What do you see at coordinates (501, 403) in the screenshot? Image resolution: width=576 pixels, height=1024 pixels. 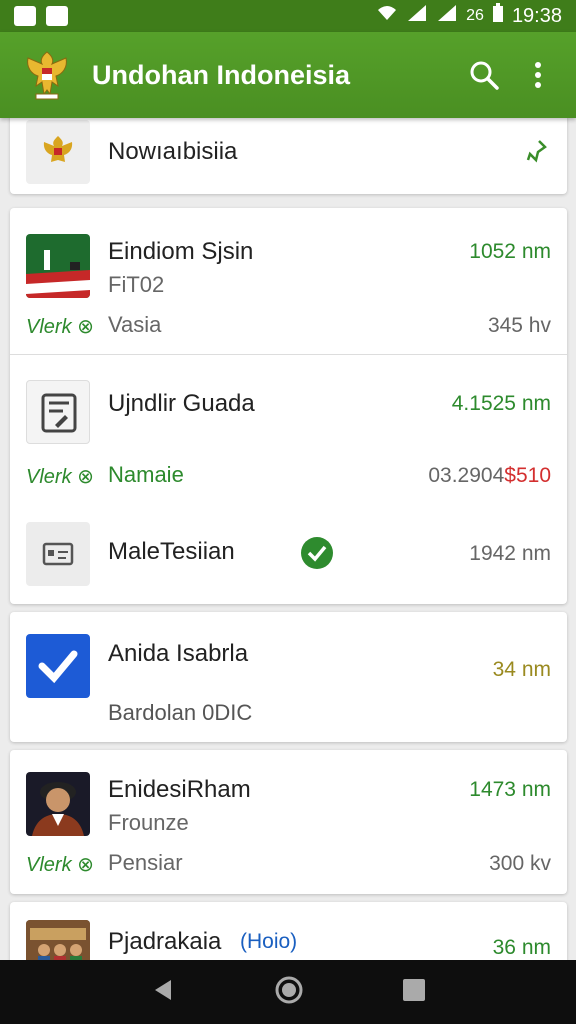 I see `distance-value: 4.1525 nm` at bounding box center [501, 403].